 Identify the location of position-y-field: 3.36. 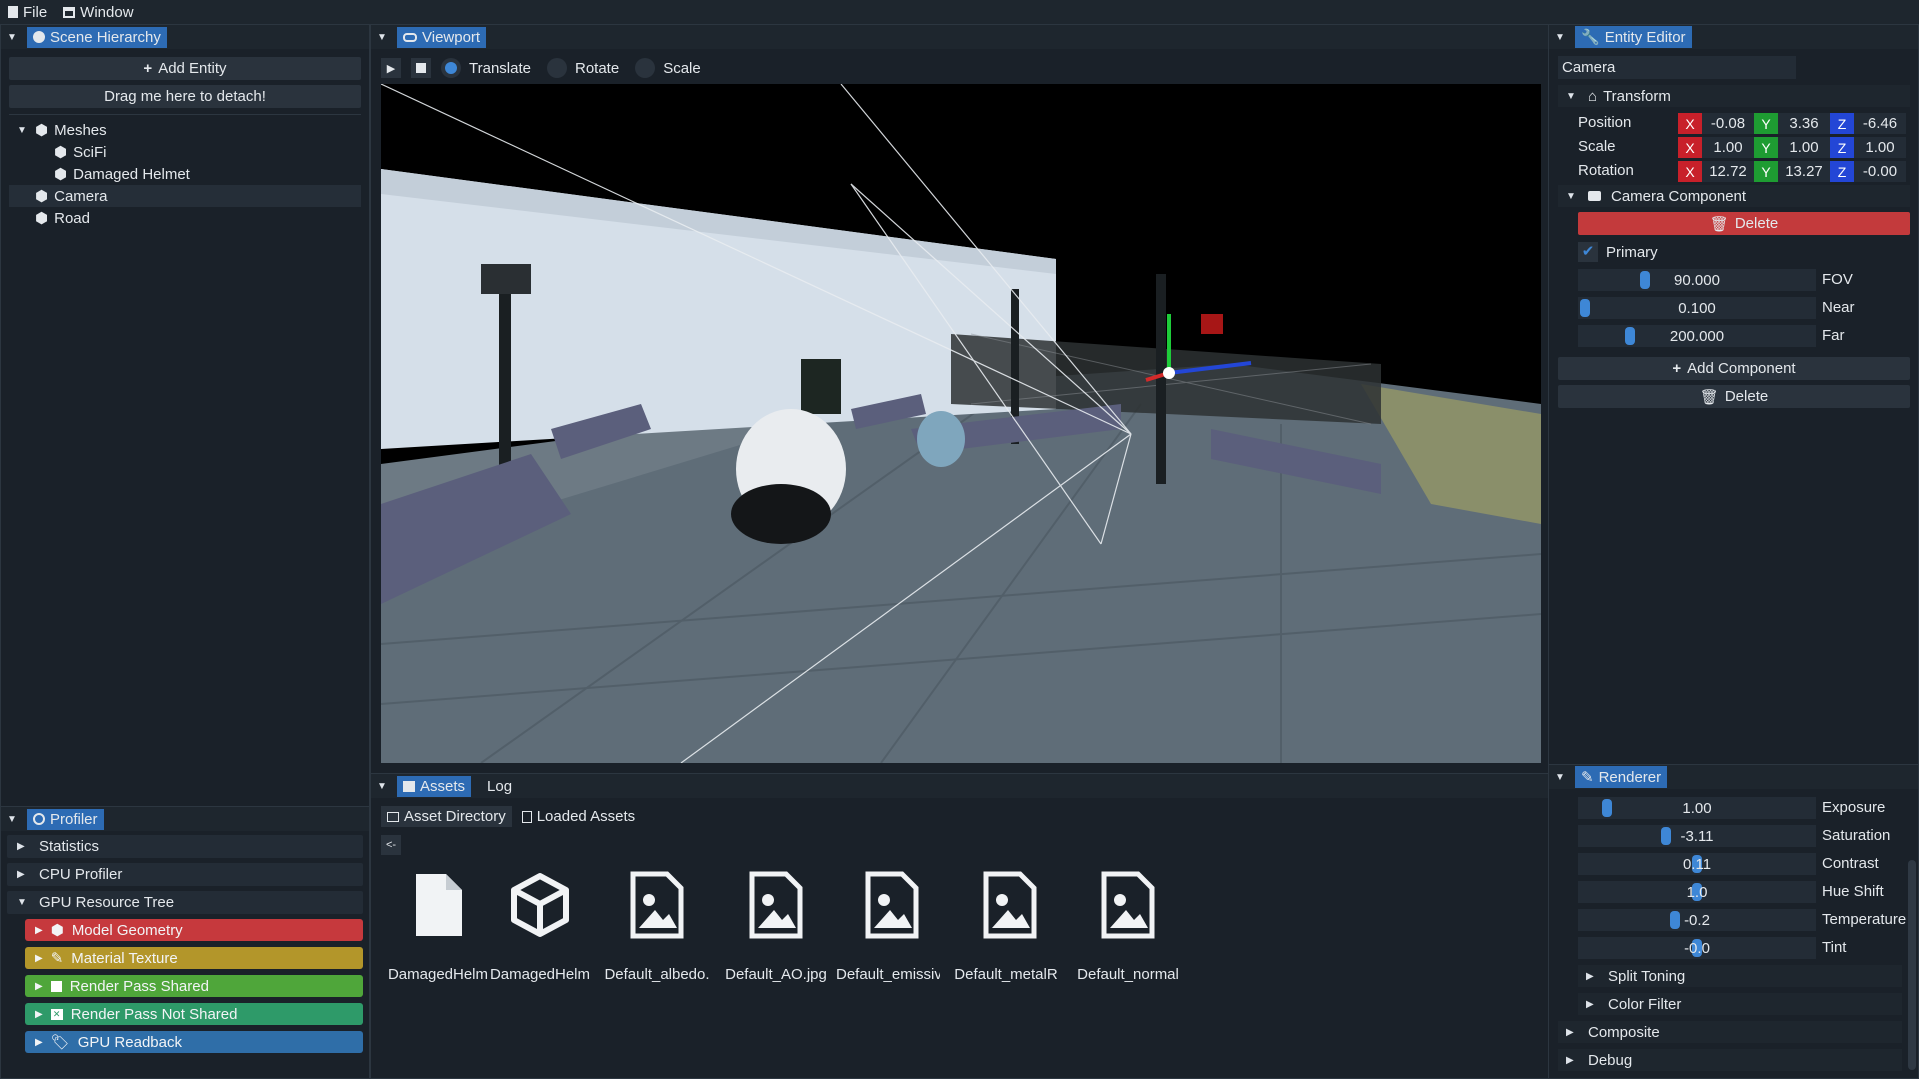
(1804, 123).